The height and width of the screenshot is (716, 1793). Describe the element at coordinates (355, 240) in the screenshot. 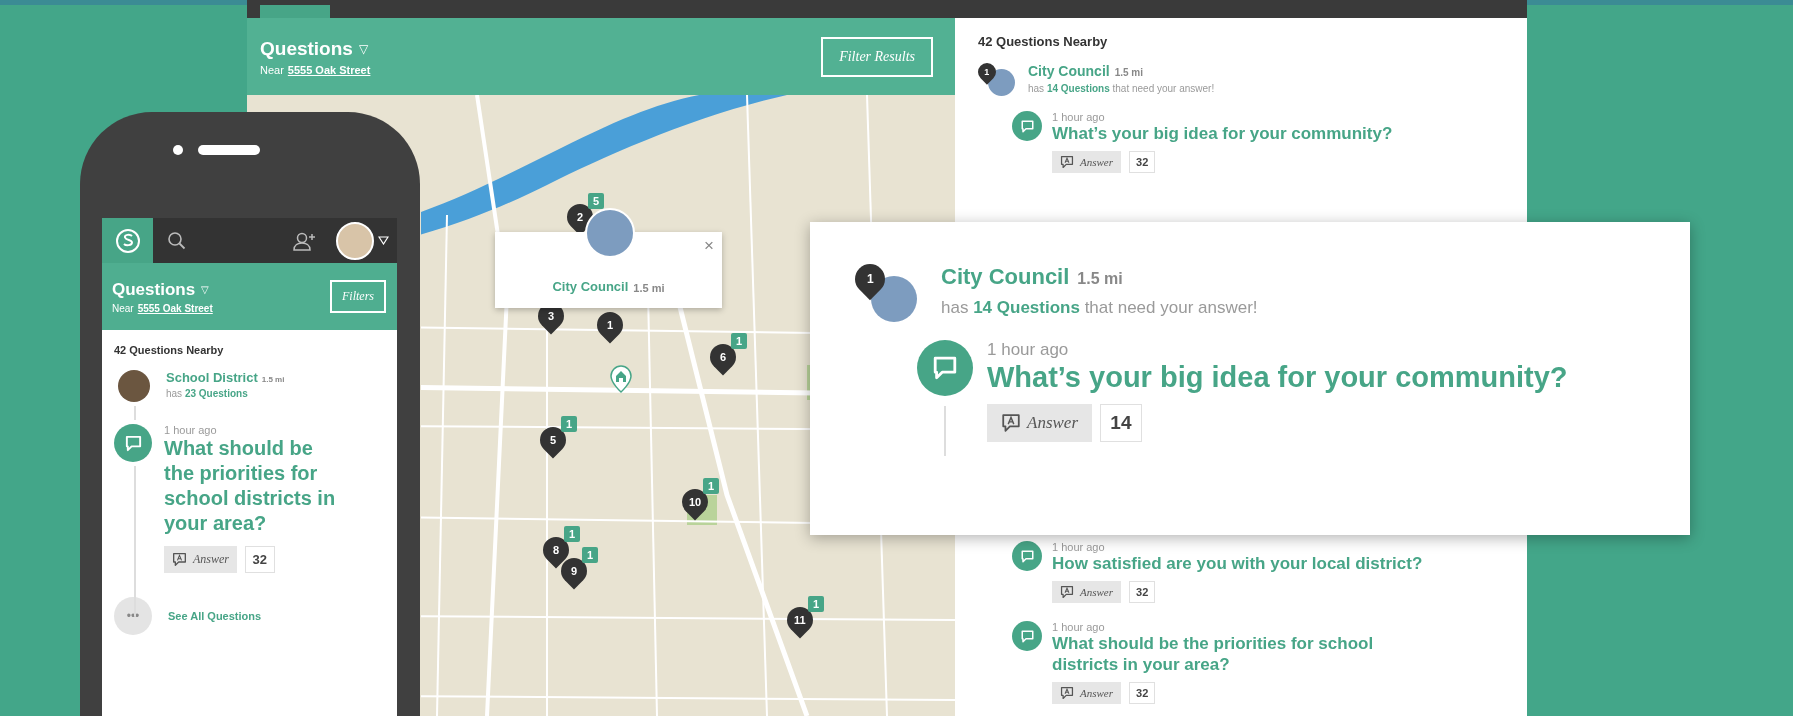

I see `user-avatar` at that location.